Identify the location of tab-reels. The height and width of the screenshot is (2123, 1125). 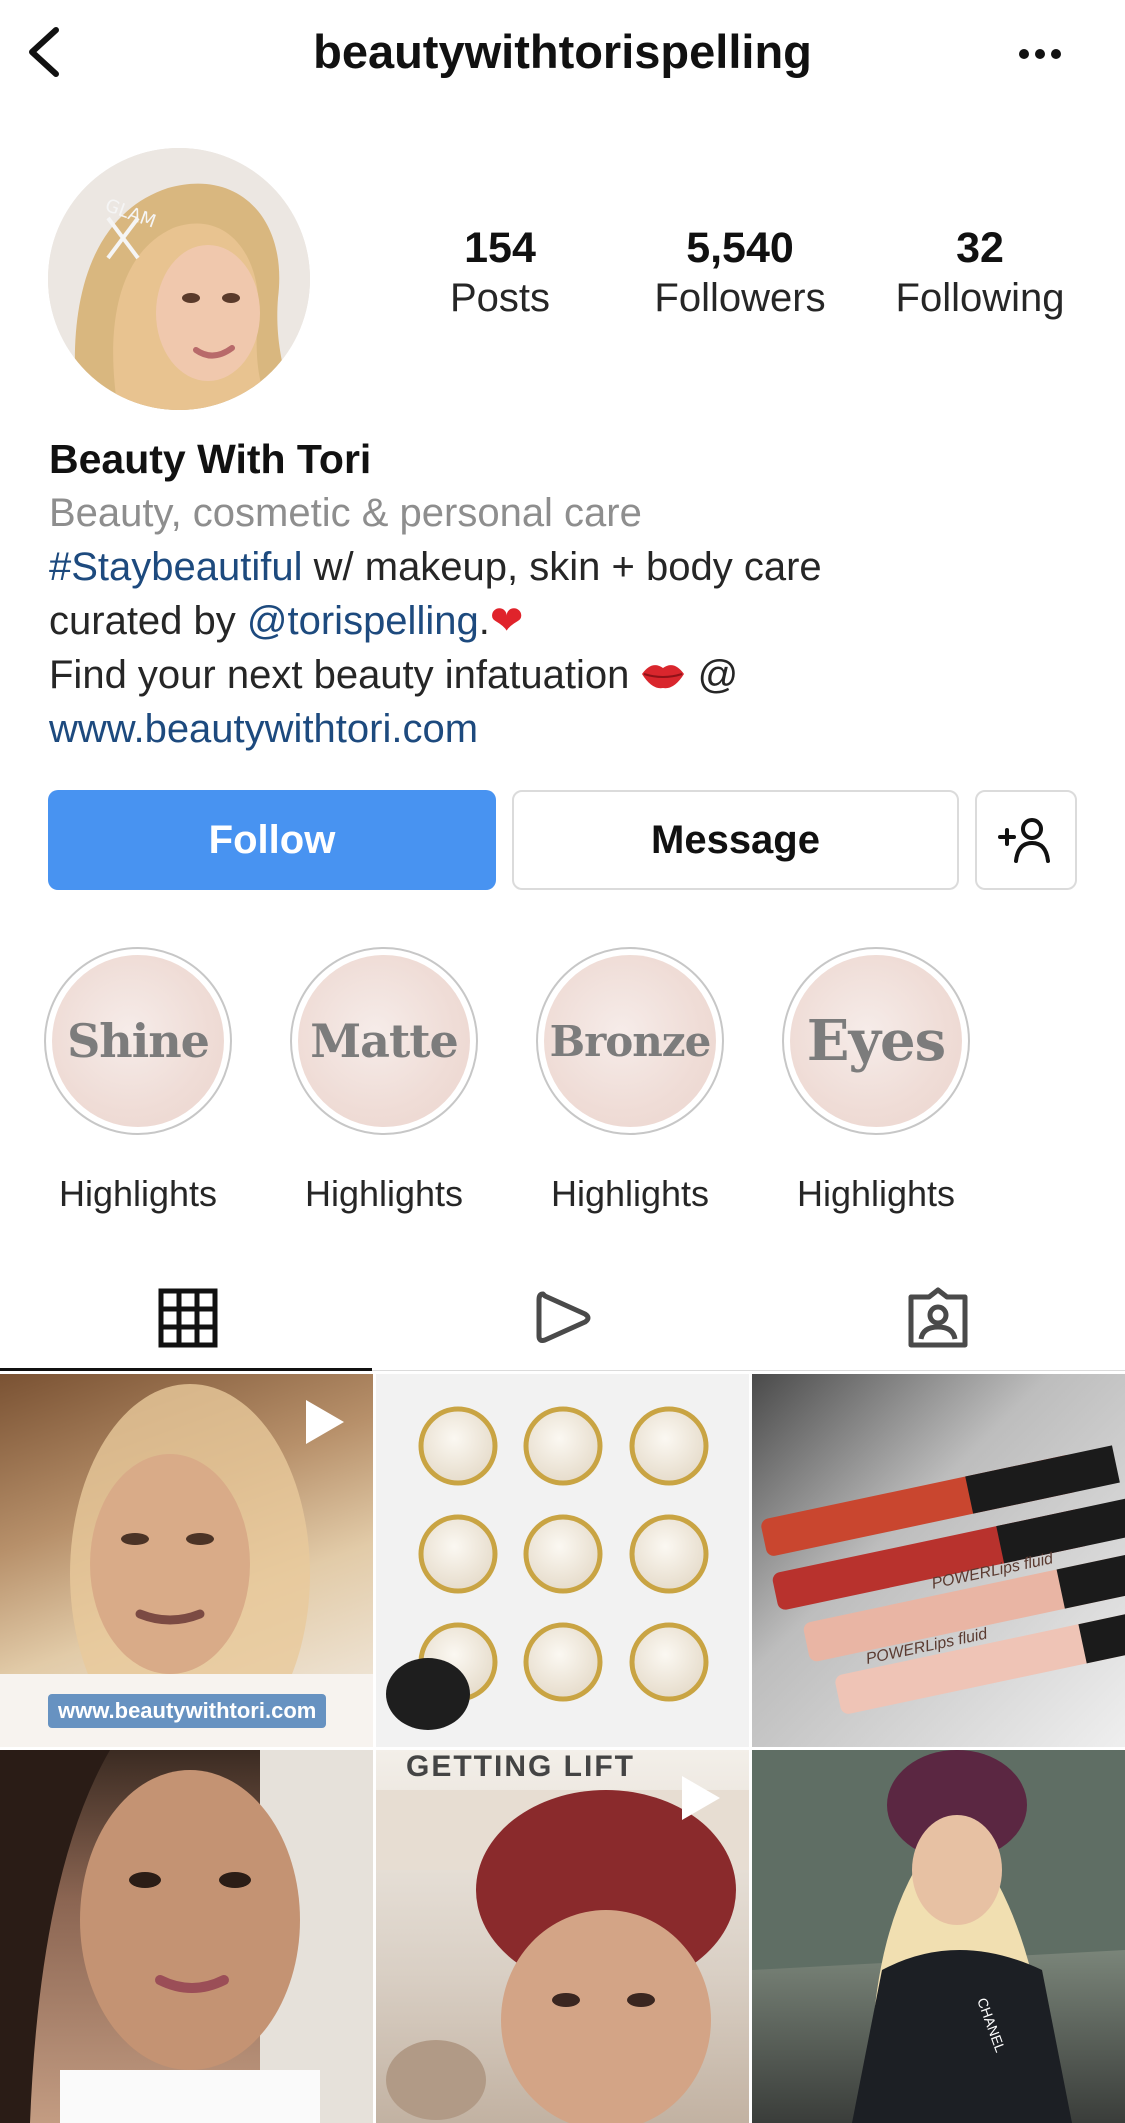
(562, 1318).